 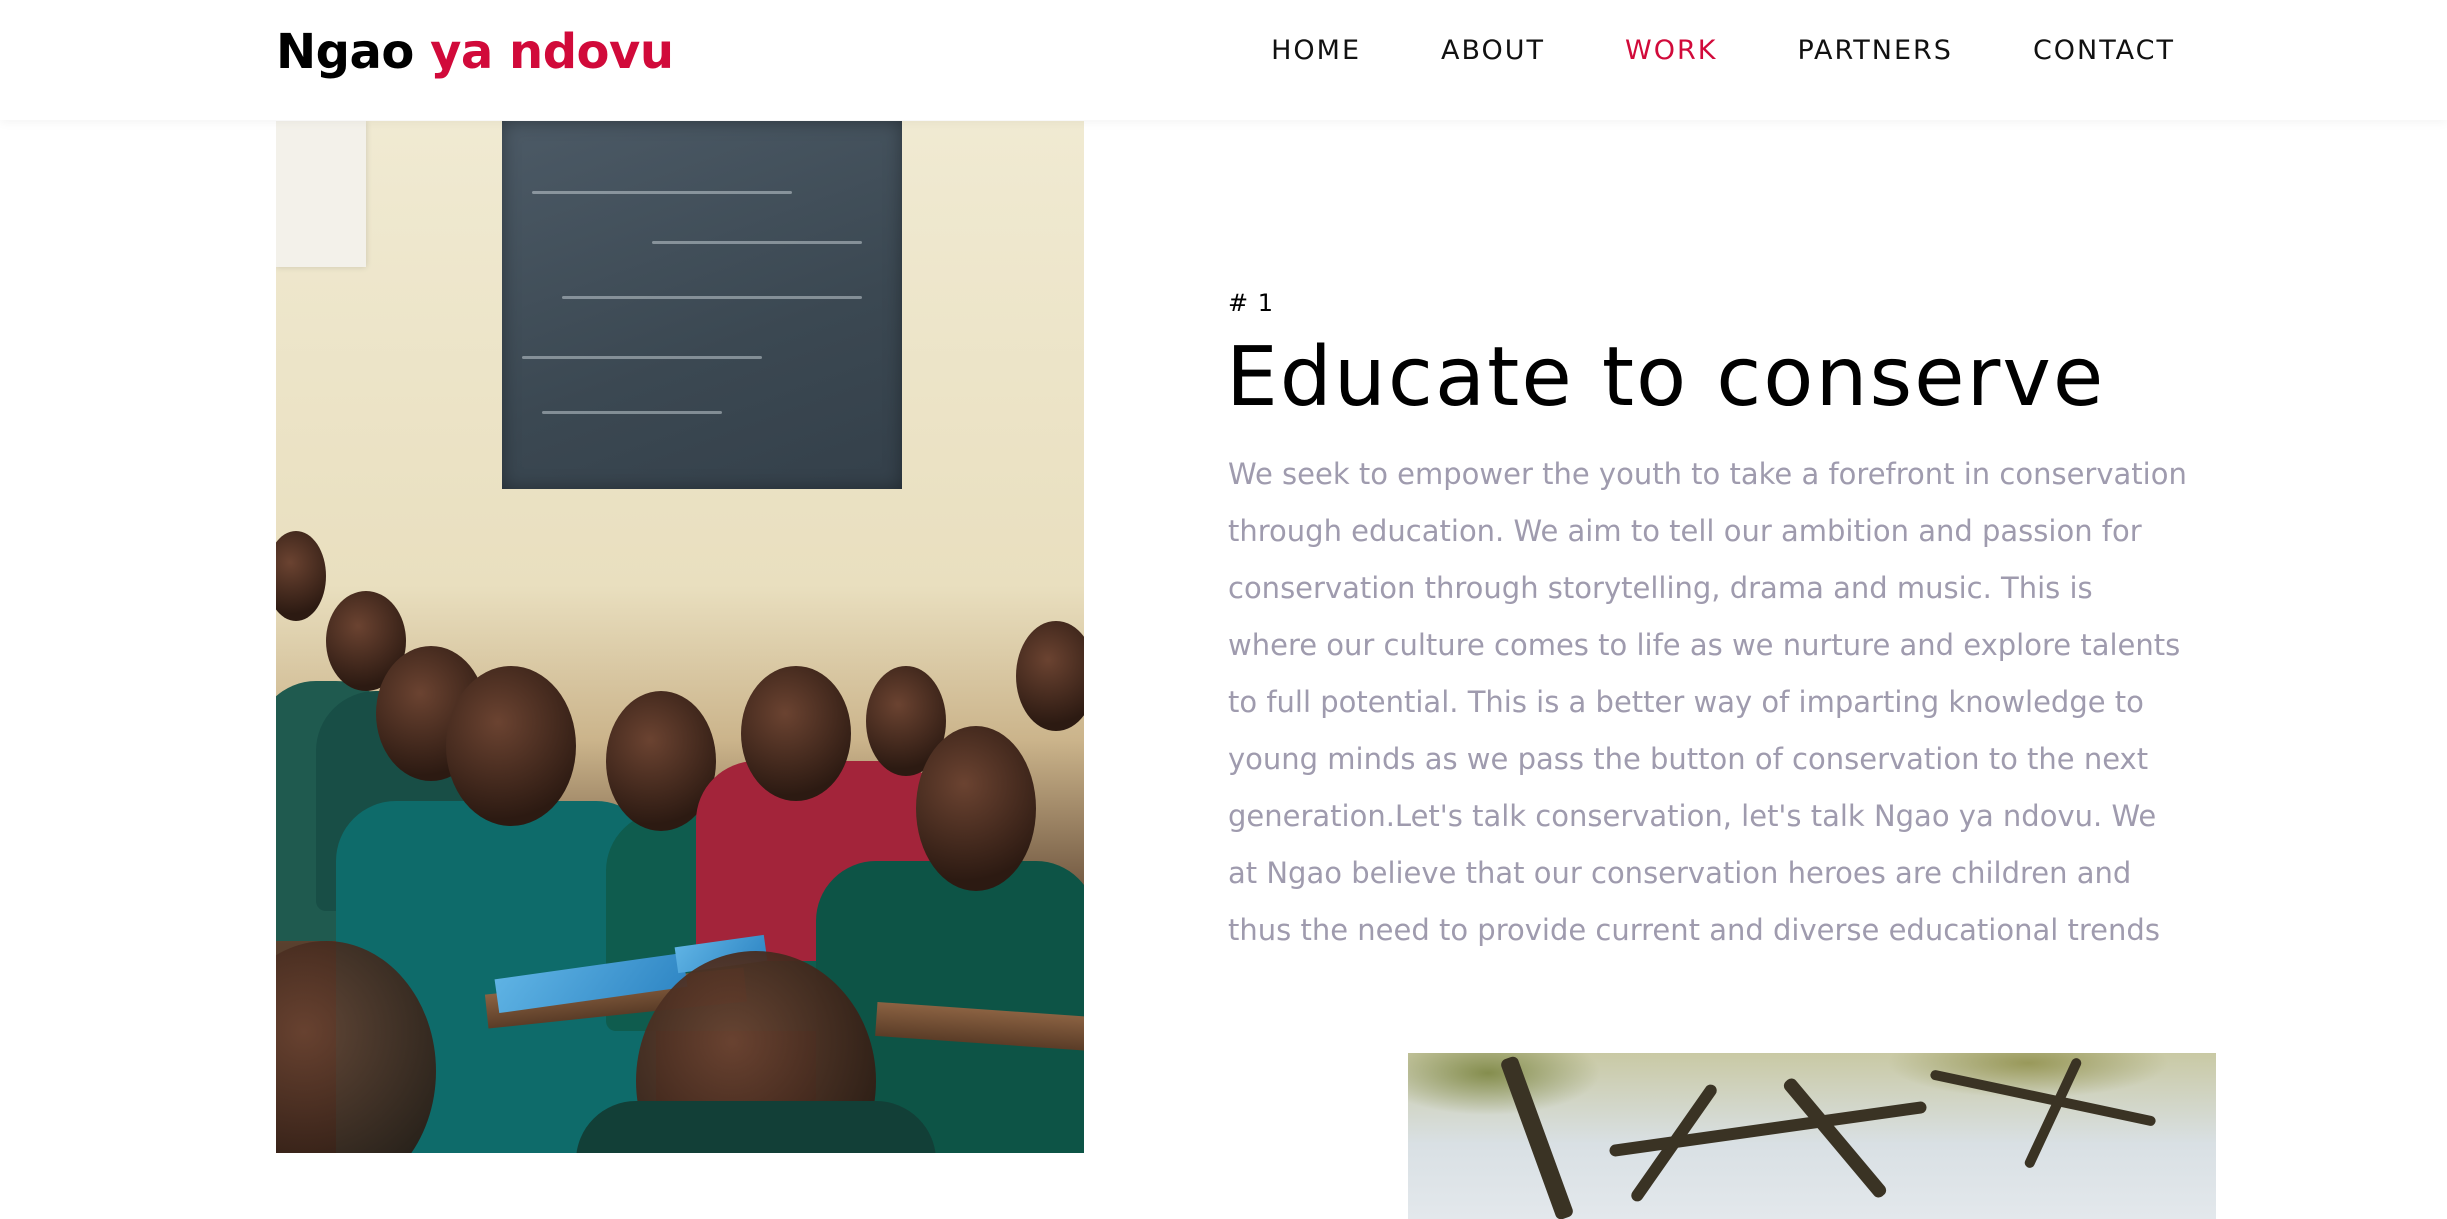 What do you see at coordinates (1723, 51) in the screenshot?
I see `main-nav: HOME ABOUT WORK PARTNERS CONTACT` at bounding box center [1723, 51].